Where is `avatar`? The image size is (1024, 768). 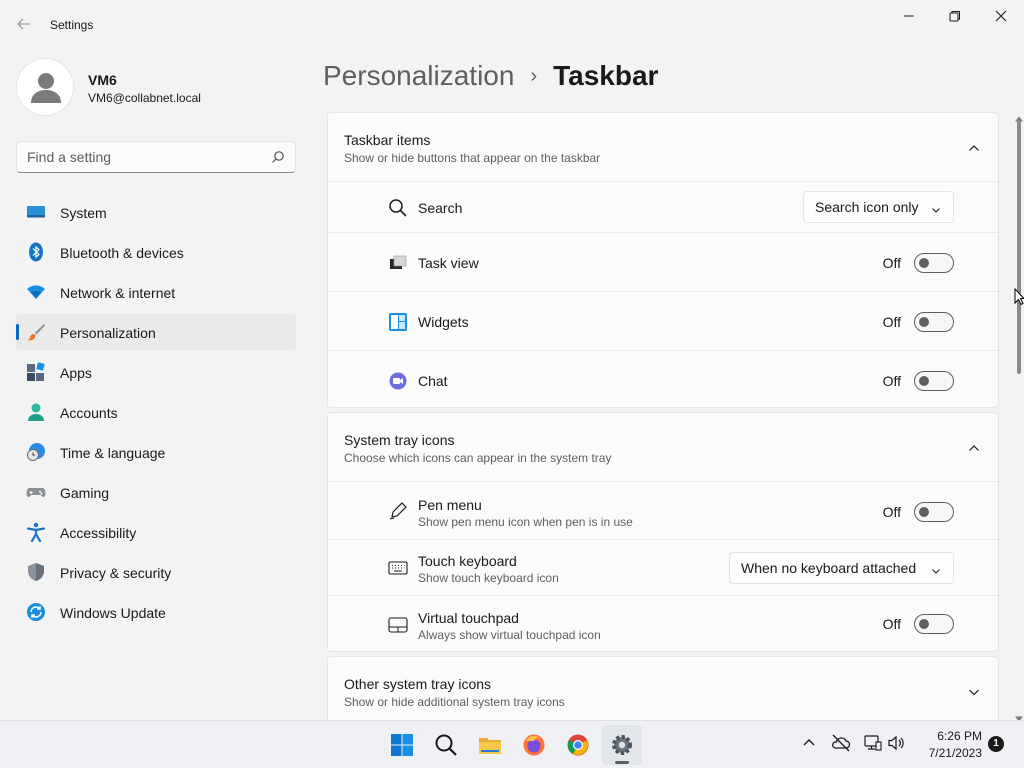
avatar is located at coordinates (45, 87).